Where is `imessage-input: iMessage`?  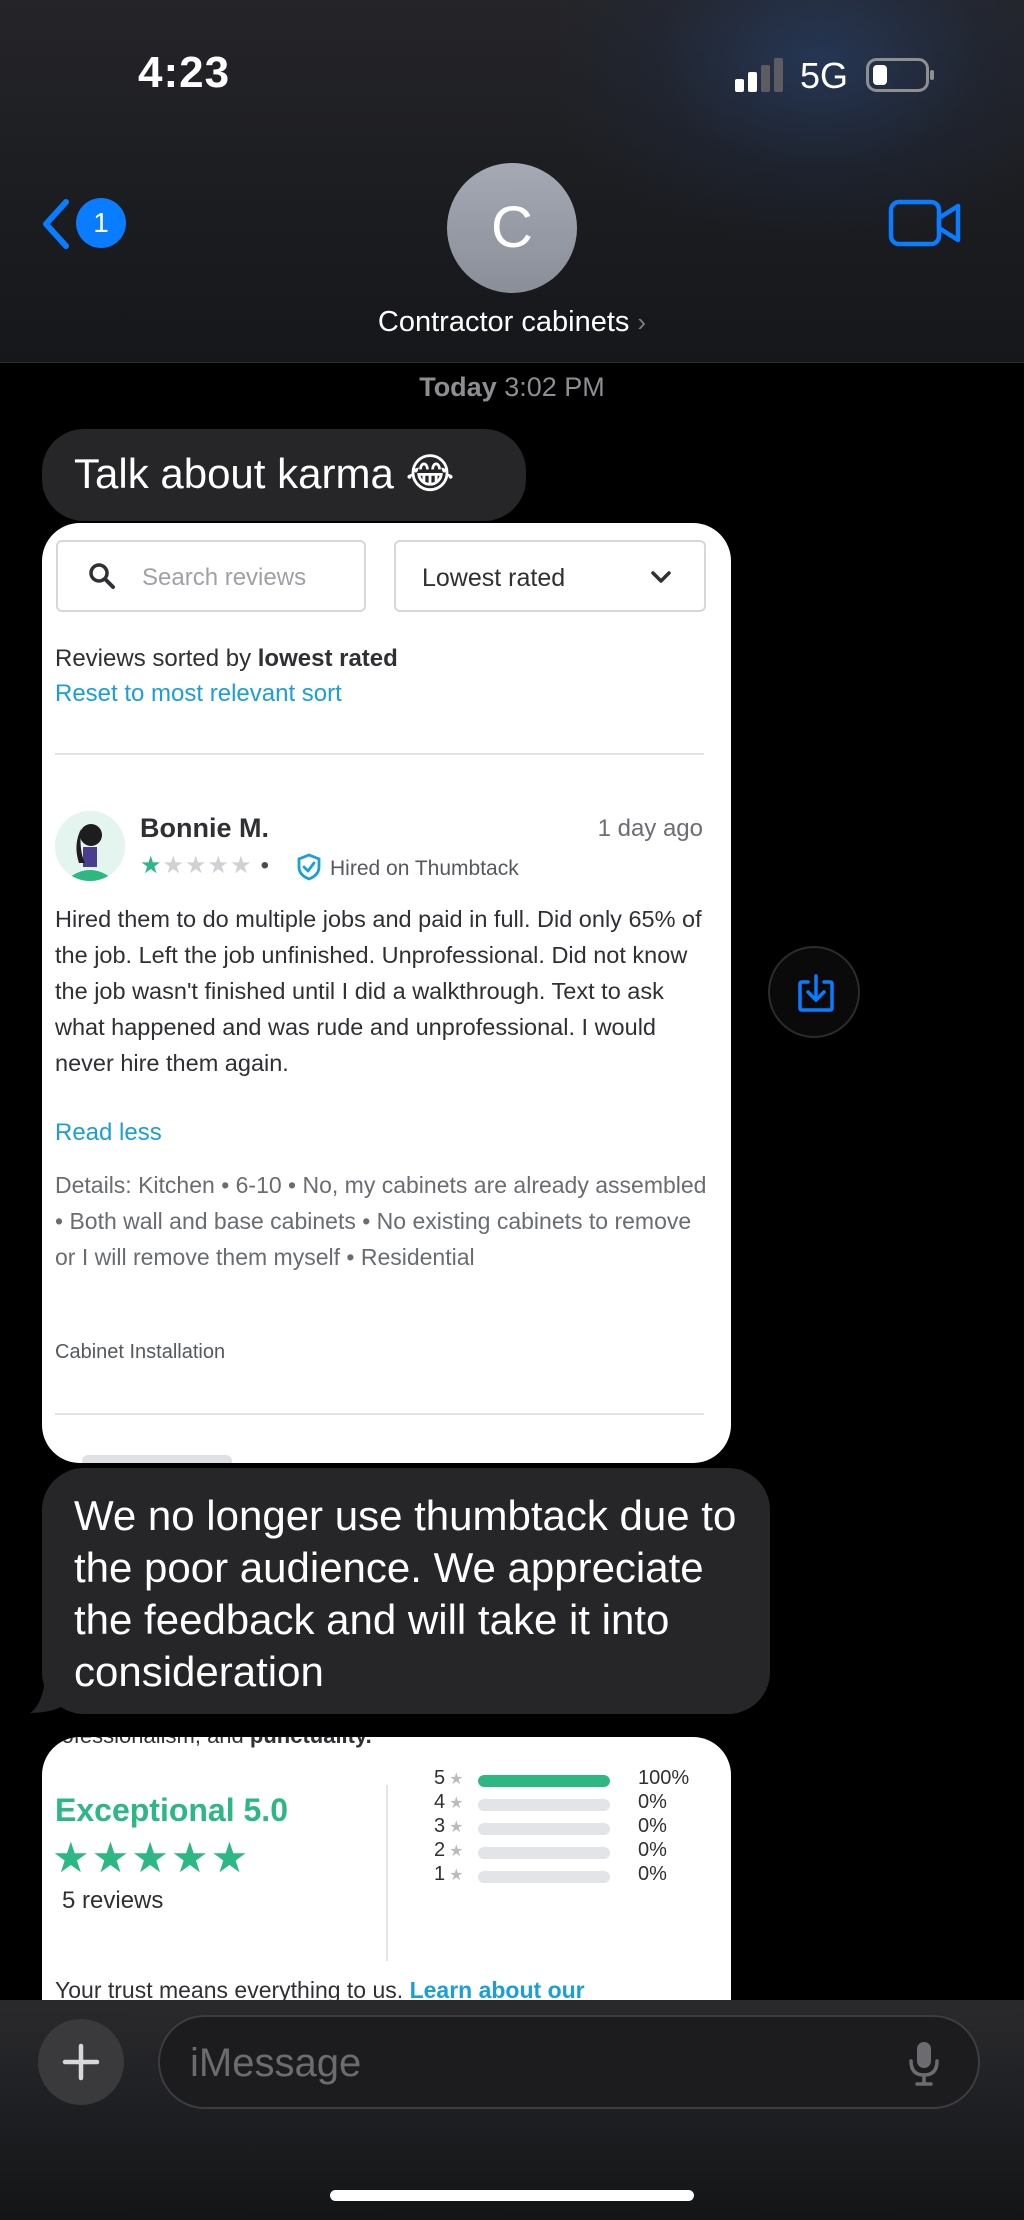
imessage-input: iMessage is located at coordinates (569, 2062).